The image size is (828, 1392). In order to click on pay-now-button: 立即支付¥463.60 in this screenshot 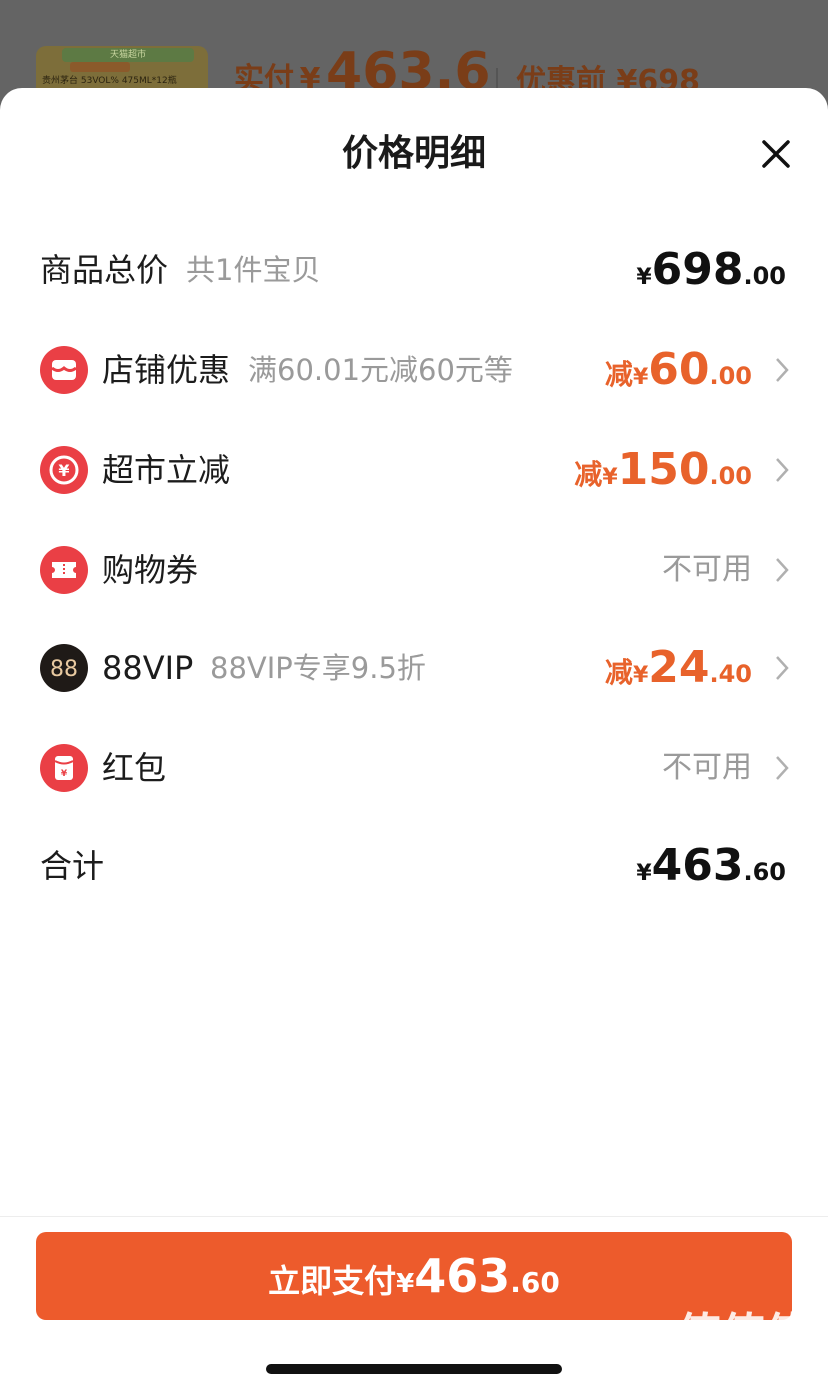, I will do `click(414, 1276)`.